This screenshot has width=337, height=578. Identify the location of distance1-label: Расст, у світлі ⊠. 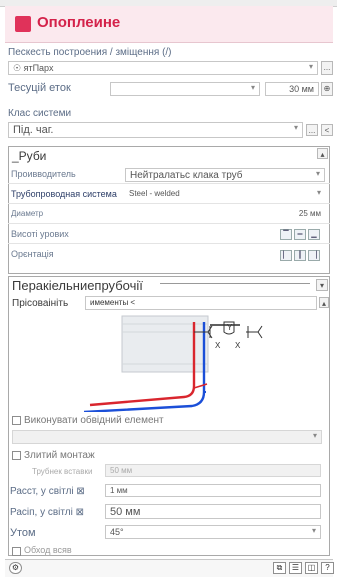
(47, 491).